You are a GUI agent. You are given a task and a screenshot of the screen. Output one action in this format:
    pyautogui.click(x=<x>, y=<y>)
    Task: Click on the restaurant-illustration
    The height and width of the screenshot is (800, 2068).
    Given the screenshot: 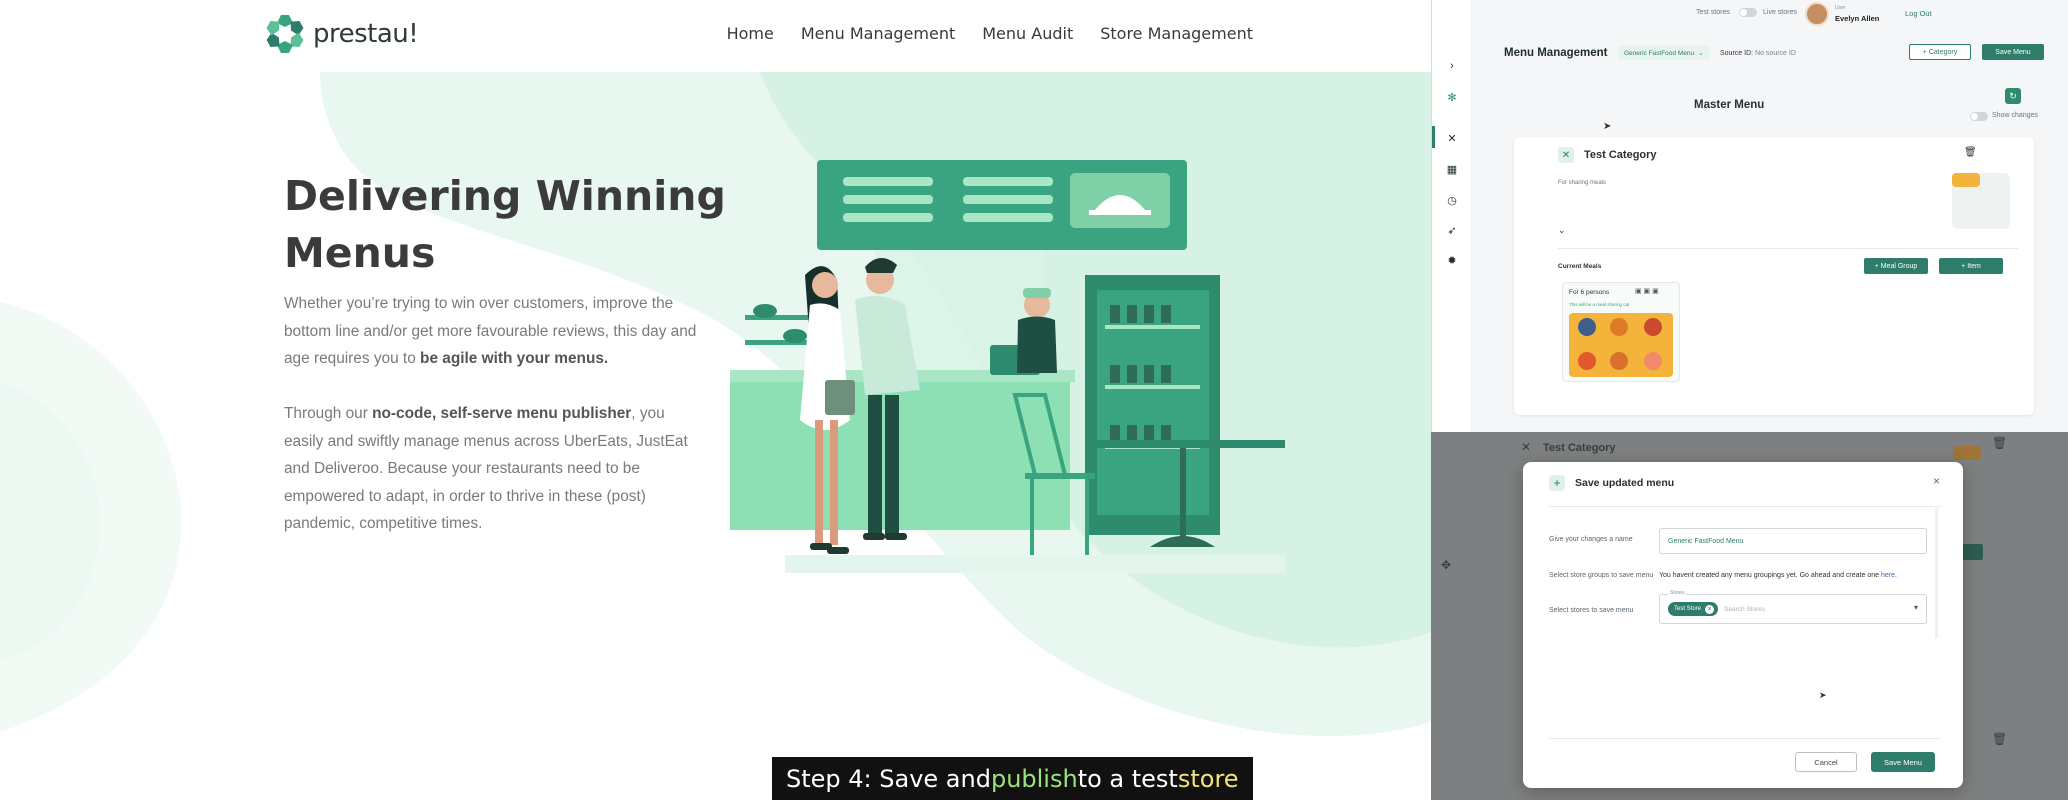 What is the action you would take?
    pyautogui.click(x=1007, y=366)
    